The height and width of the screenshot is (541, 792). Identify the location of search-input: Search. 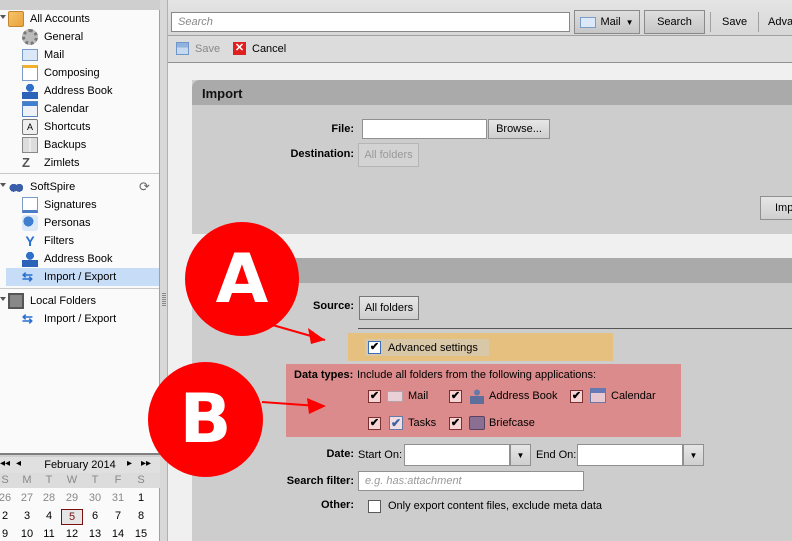
(370, 22).